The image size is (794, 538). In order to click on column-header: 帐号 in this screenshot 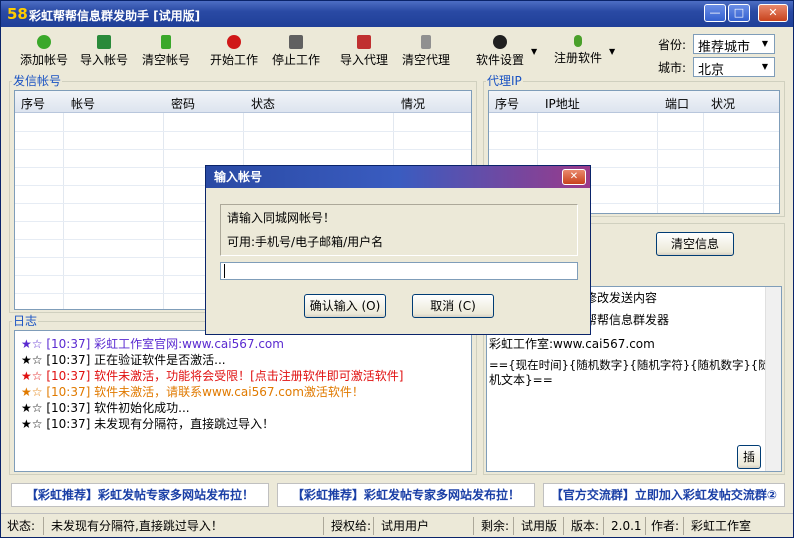, I will do `click(83, 103)`.